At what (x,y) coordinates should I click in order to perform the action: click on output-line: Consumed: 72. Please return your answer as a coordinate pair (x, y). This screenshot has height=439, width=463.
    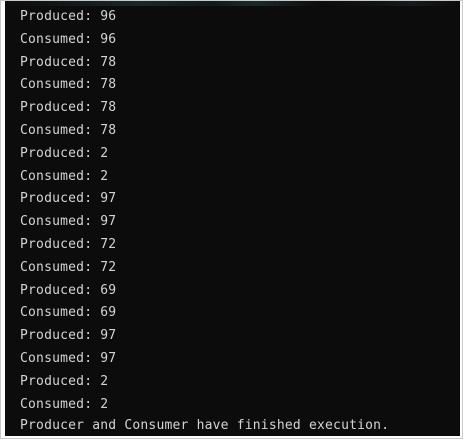
    Looking at the image, I should click on (68, 267).